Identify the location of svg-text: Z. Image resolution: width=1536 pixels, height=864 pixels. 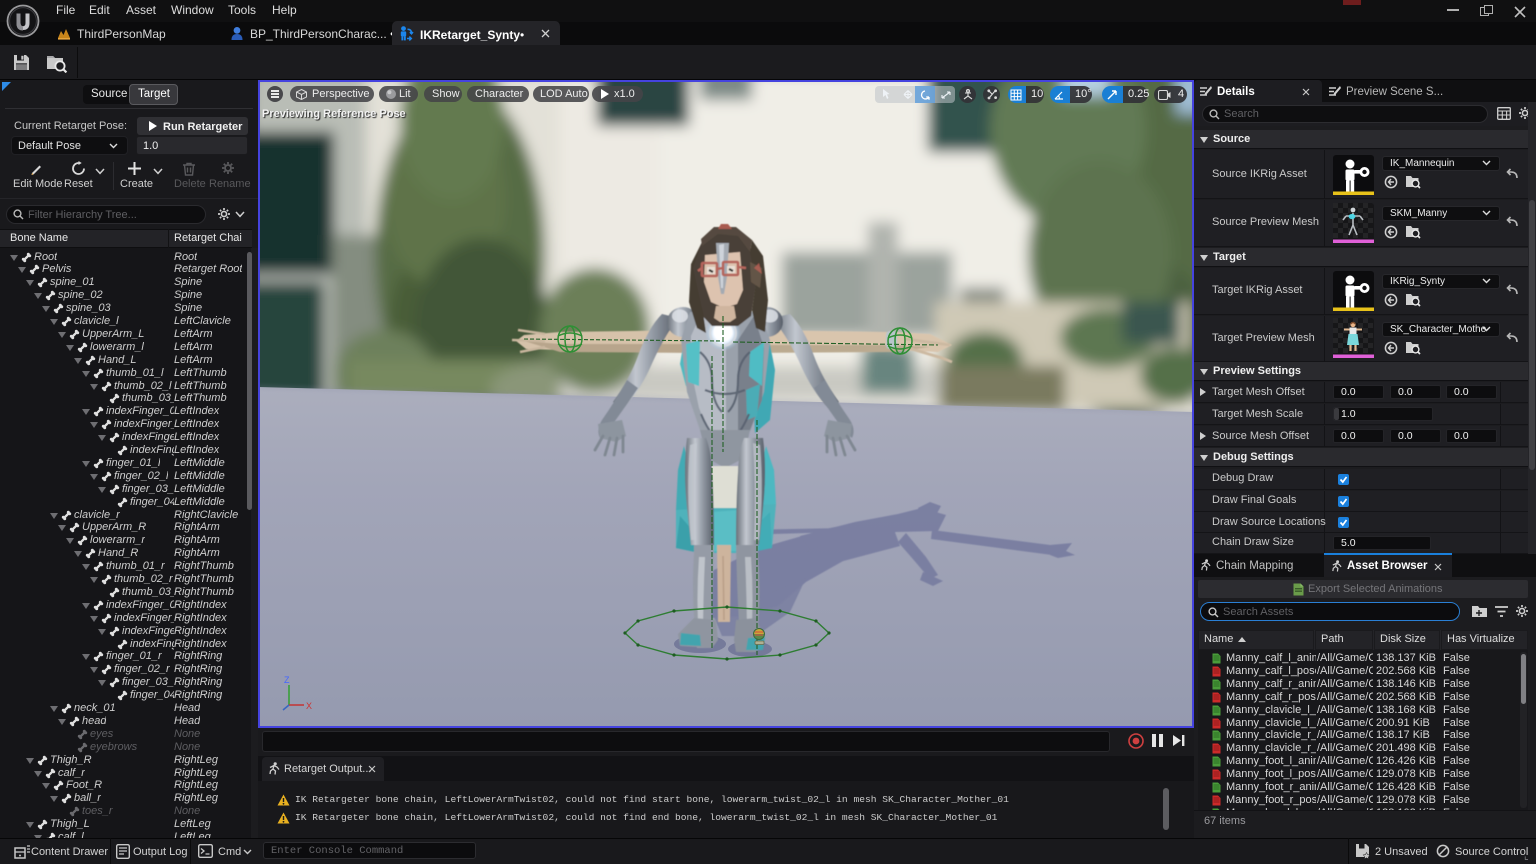
(287, 680).